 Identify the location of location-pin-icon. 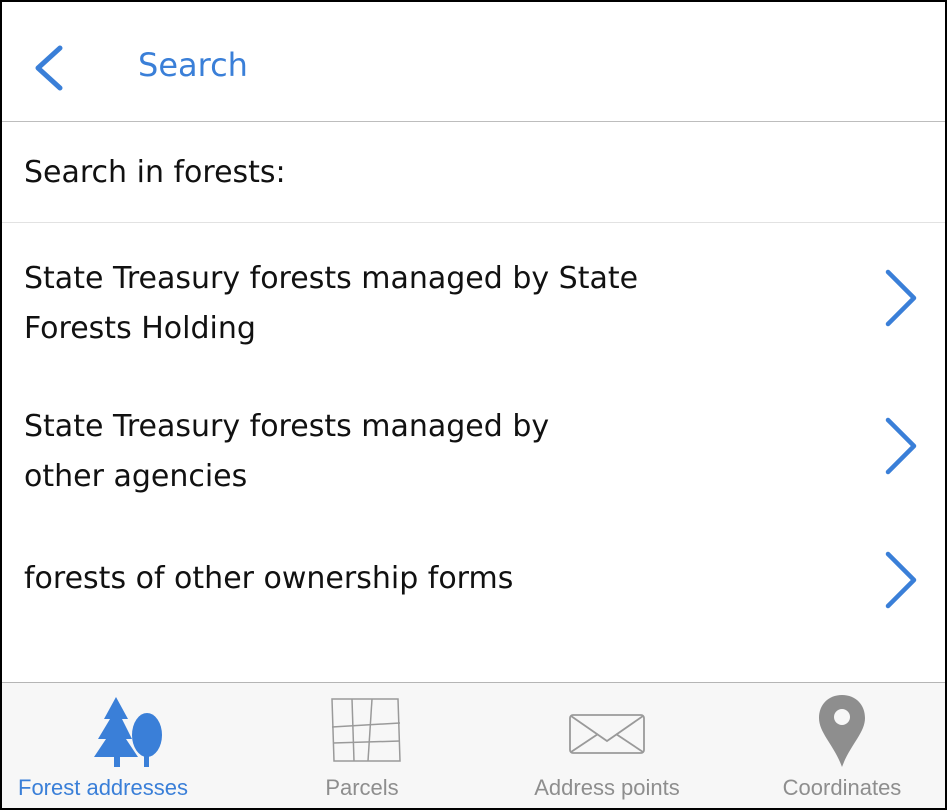
(842, 731).